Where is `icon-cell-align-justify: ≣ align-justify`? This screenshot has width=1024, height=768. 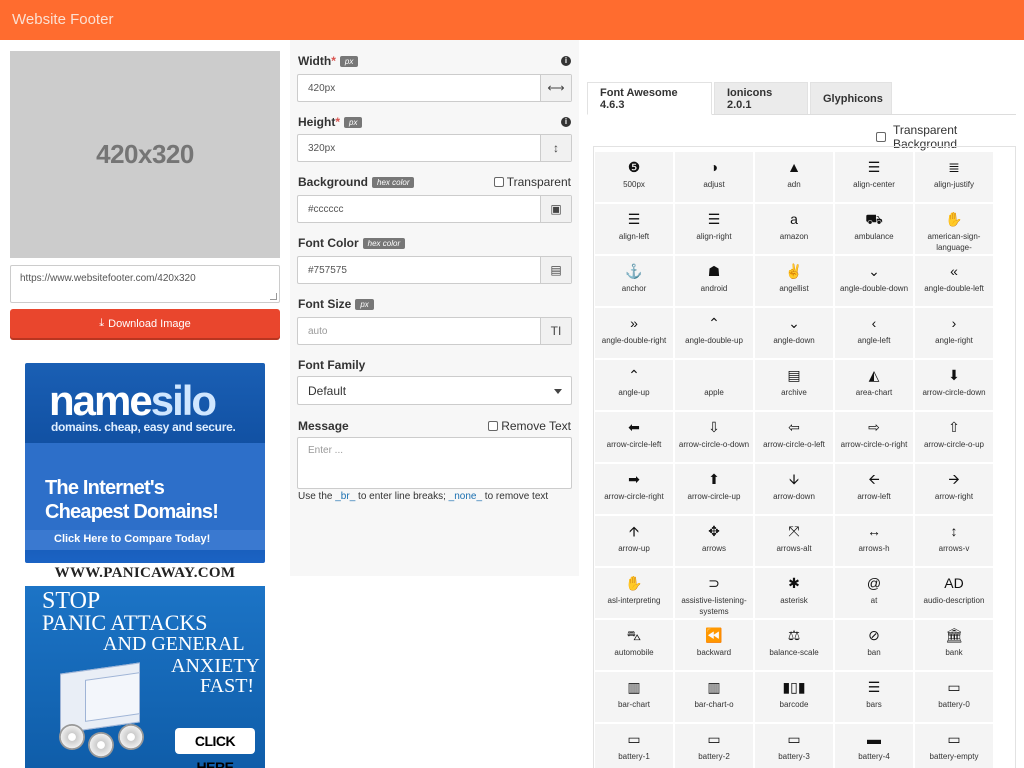 icon-cell-align-justify: ≣ align-justify is located at coordinates (954, 177).